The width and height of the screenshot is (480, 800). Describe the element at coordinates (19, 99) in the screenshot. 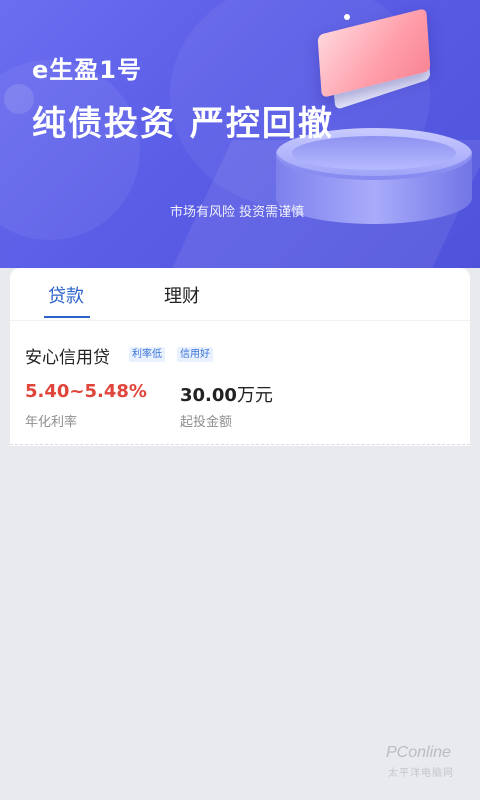

I see `banner-decor-circle` at that location.